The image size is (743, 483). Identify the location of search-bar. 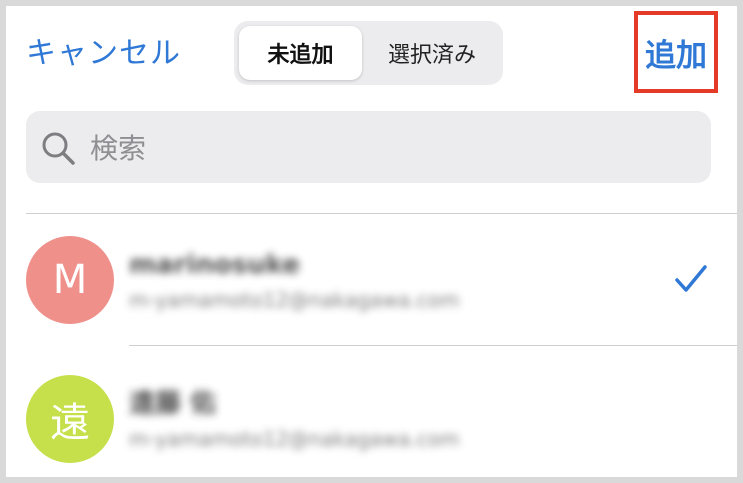
(368, 148).